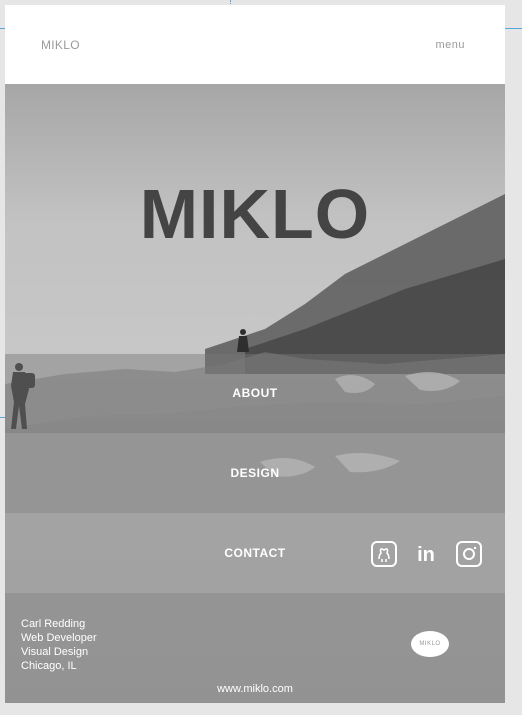 Image resolution: width=522 pixels, height=715 pixels. I want to click on linkedin-icon: in, so click(426, 554).